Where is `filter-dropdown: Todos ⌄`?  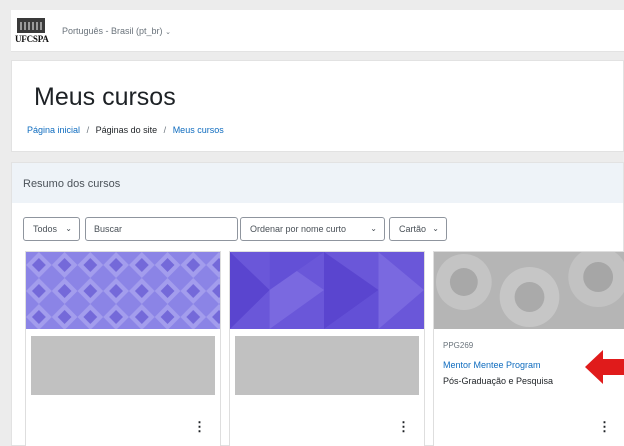 filter-dropdown: Todos ⌄ is located at coordinates (51, 229).